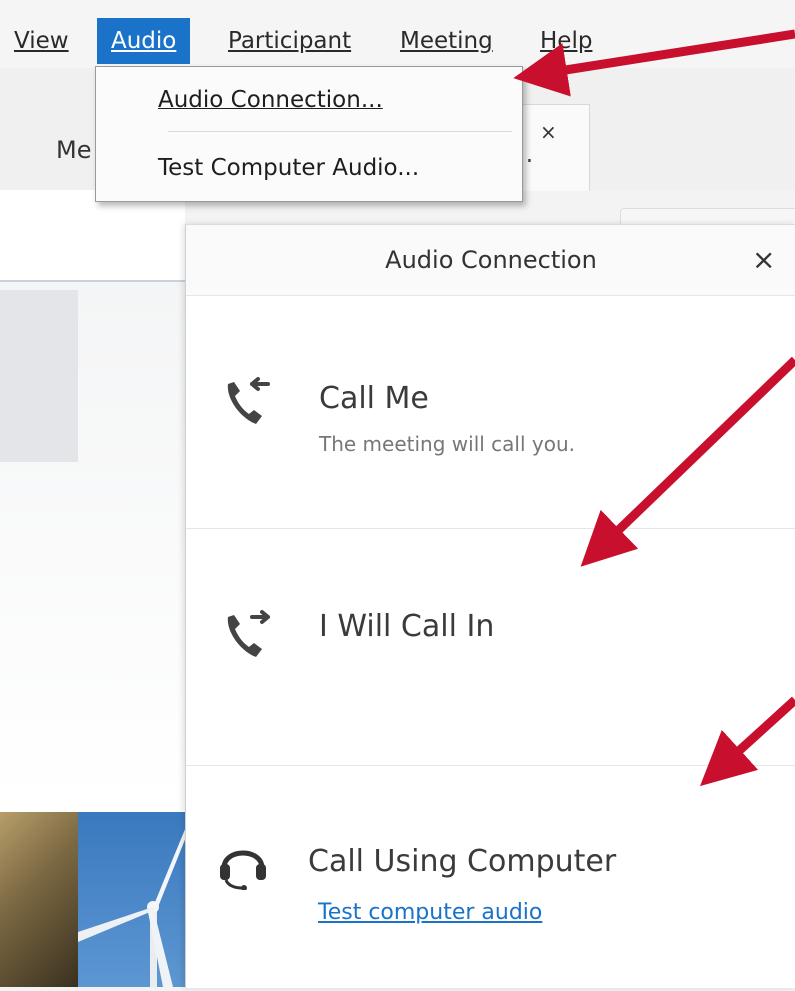  I want to click on thumbnail-photo, so click(39, 899).